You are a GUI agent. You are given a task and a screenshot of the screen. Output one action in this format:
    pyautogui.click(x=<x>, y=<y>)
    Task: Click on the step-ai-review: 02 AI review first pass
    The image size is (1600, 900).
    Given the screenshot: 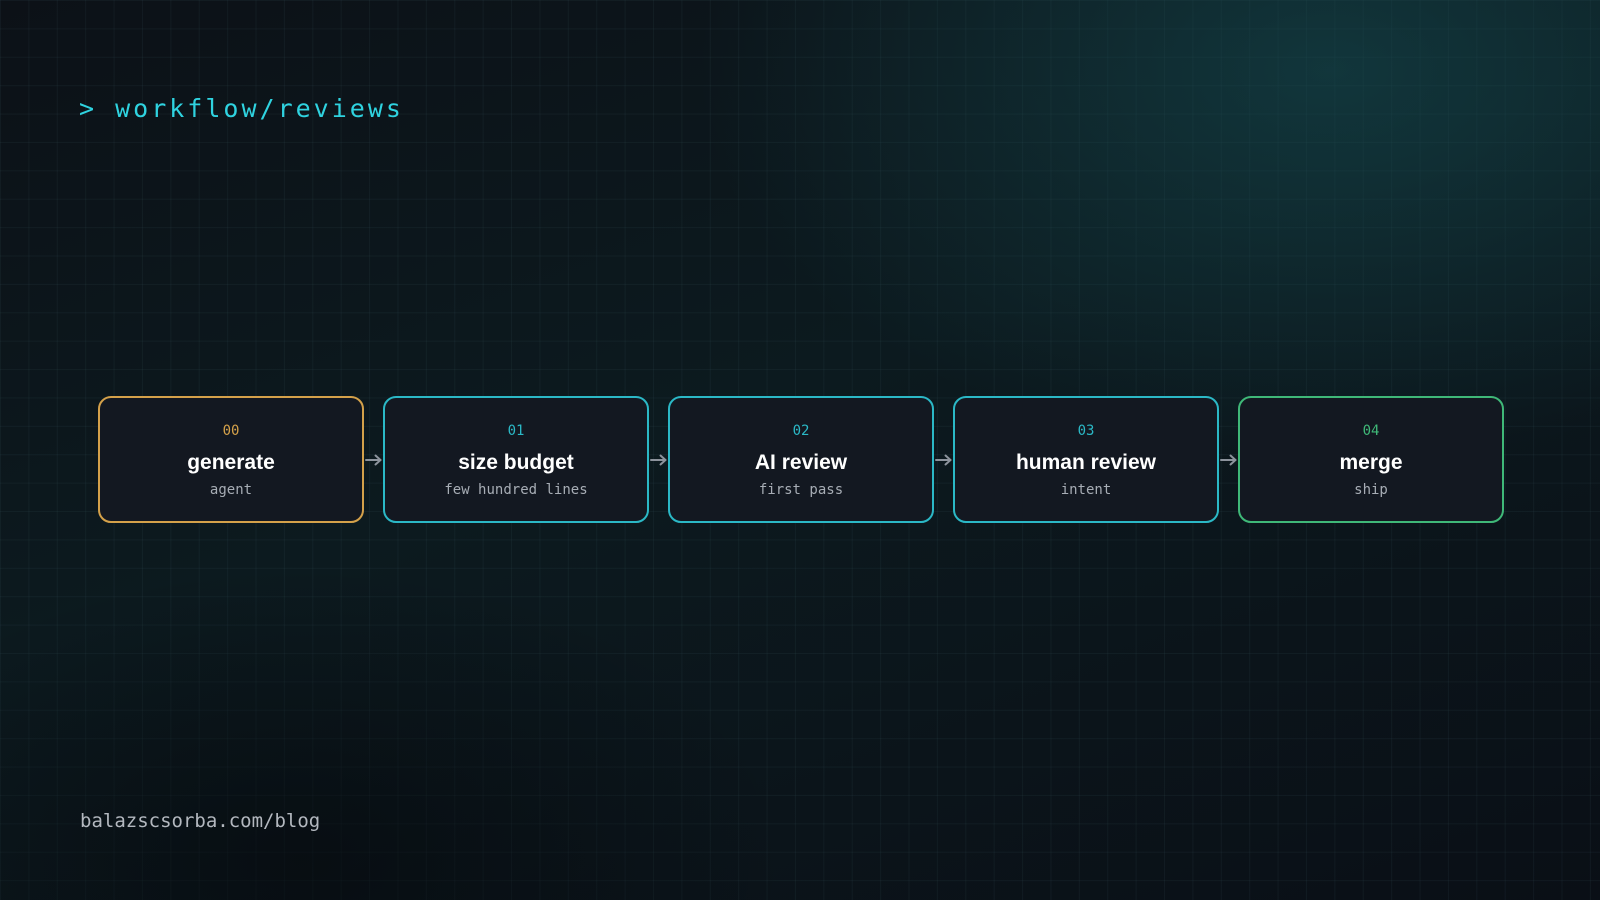 What is the action you would take?
    pyautogui.click(x=801, y=459)
    